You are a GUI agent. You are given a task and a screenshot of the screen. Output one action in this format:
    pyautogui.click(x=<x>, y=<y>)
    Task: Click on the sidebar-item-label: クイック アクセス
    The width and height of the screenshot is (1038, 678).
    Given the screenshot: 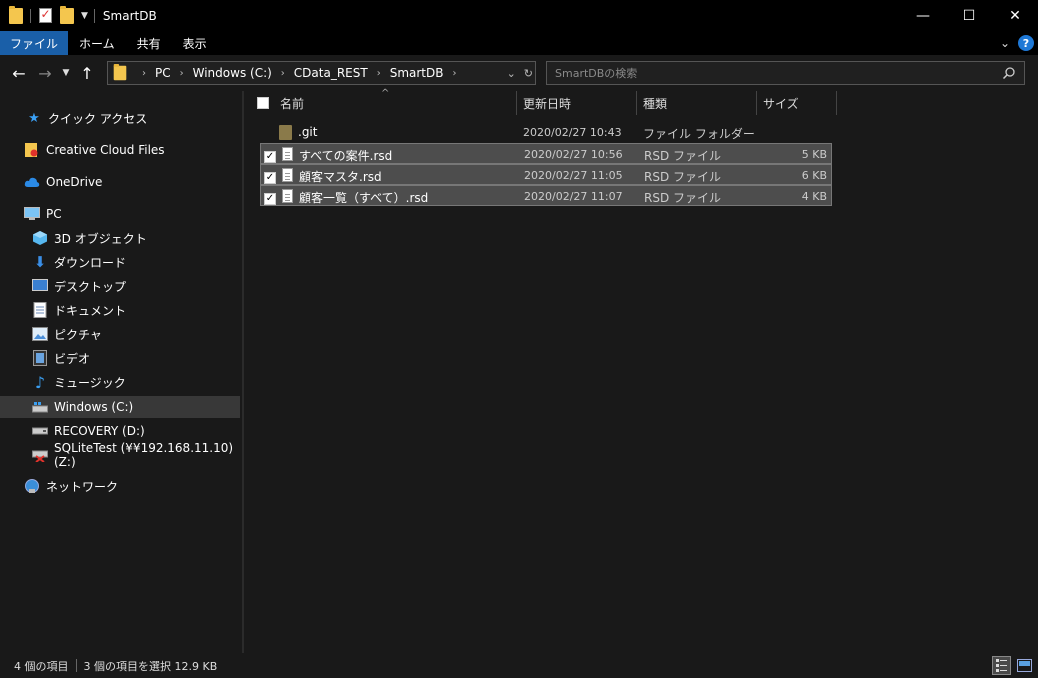 What is the action you would take?
    pyautogui.click(x=98, y=118)
    